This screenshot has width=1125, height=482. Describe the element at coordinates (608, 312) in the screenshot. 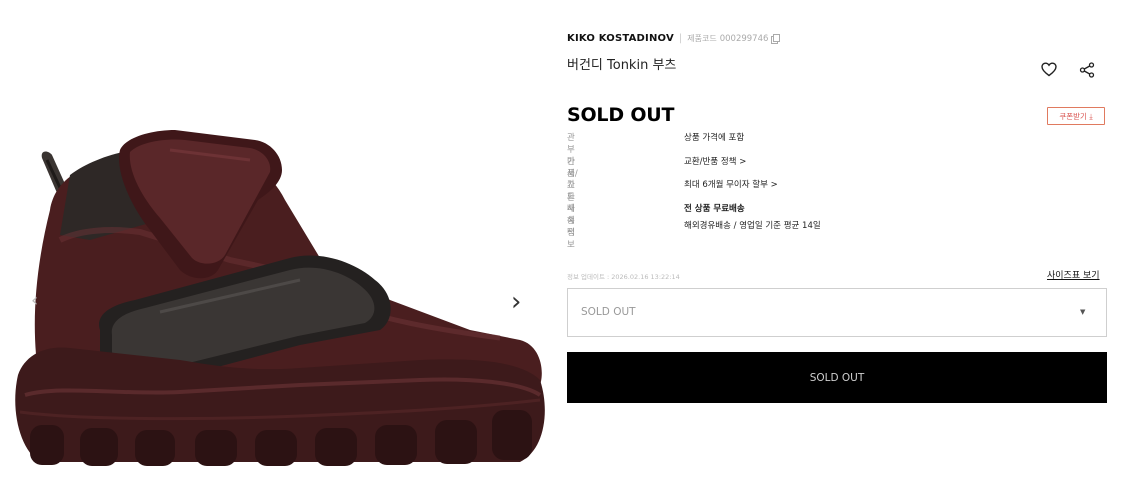

I see `option-select-value: SOLD OUT` at that location.